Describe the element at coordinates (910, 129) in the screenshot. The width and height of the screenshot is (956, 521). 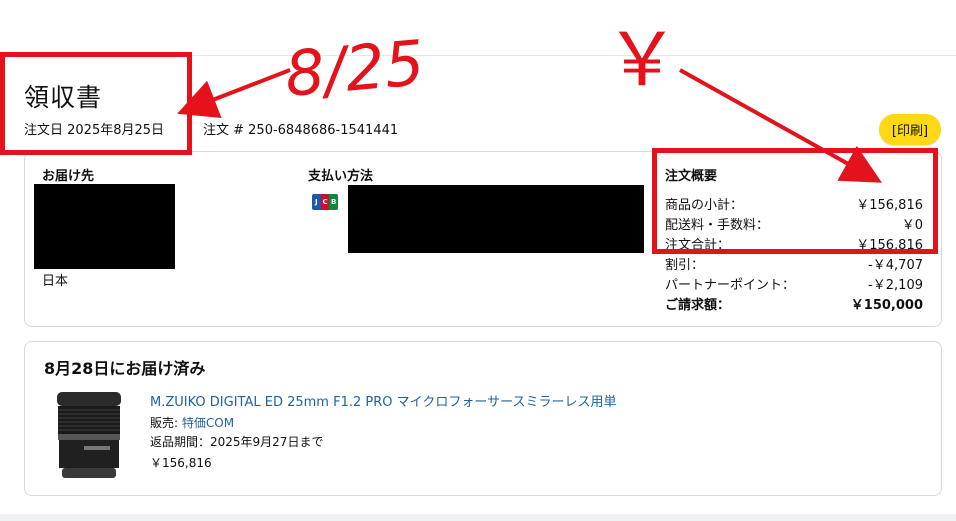
I see `print-button: [印刷]` at that location.